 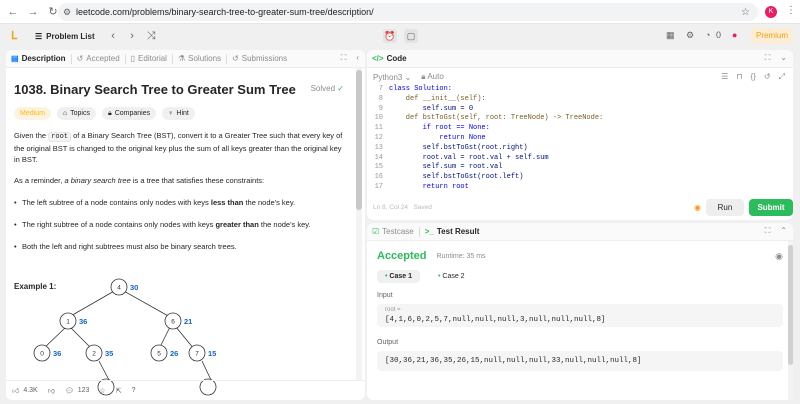 What do you see at coordinates (697, 207) in the screenshot?
I see `cloud-save-icon: ◉` at bounding box center [697, 207].